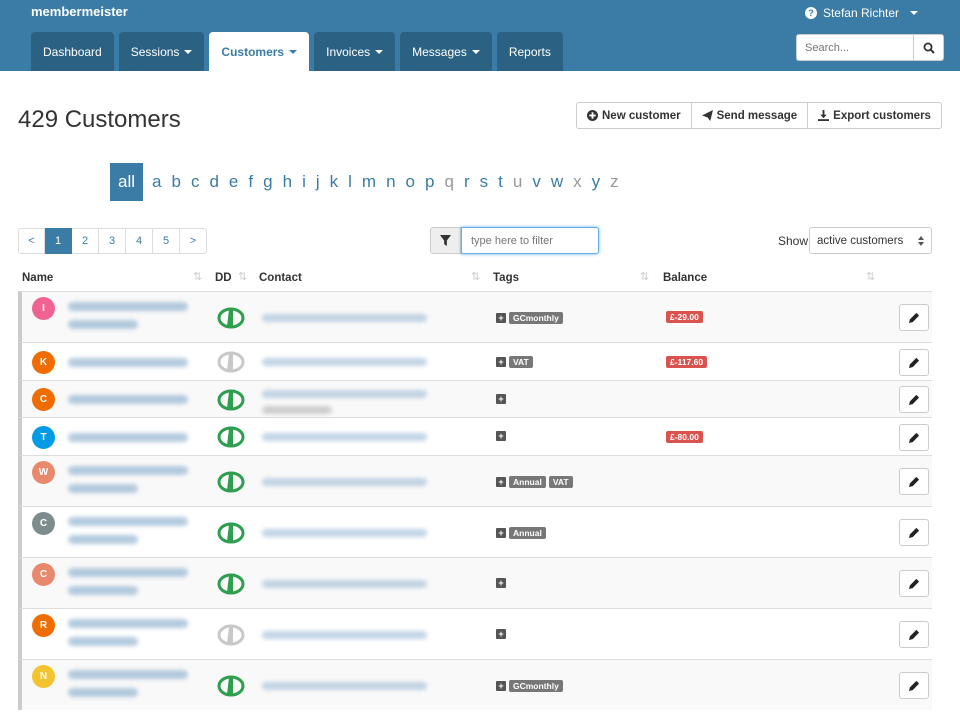 The image size is (960, 718). What do you see at coordinates (410, 182) in the screenshot?
I see `letter-o: o` at bounding box center [410, 182].